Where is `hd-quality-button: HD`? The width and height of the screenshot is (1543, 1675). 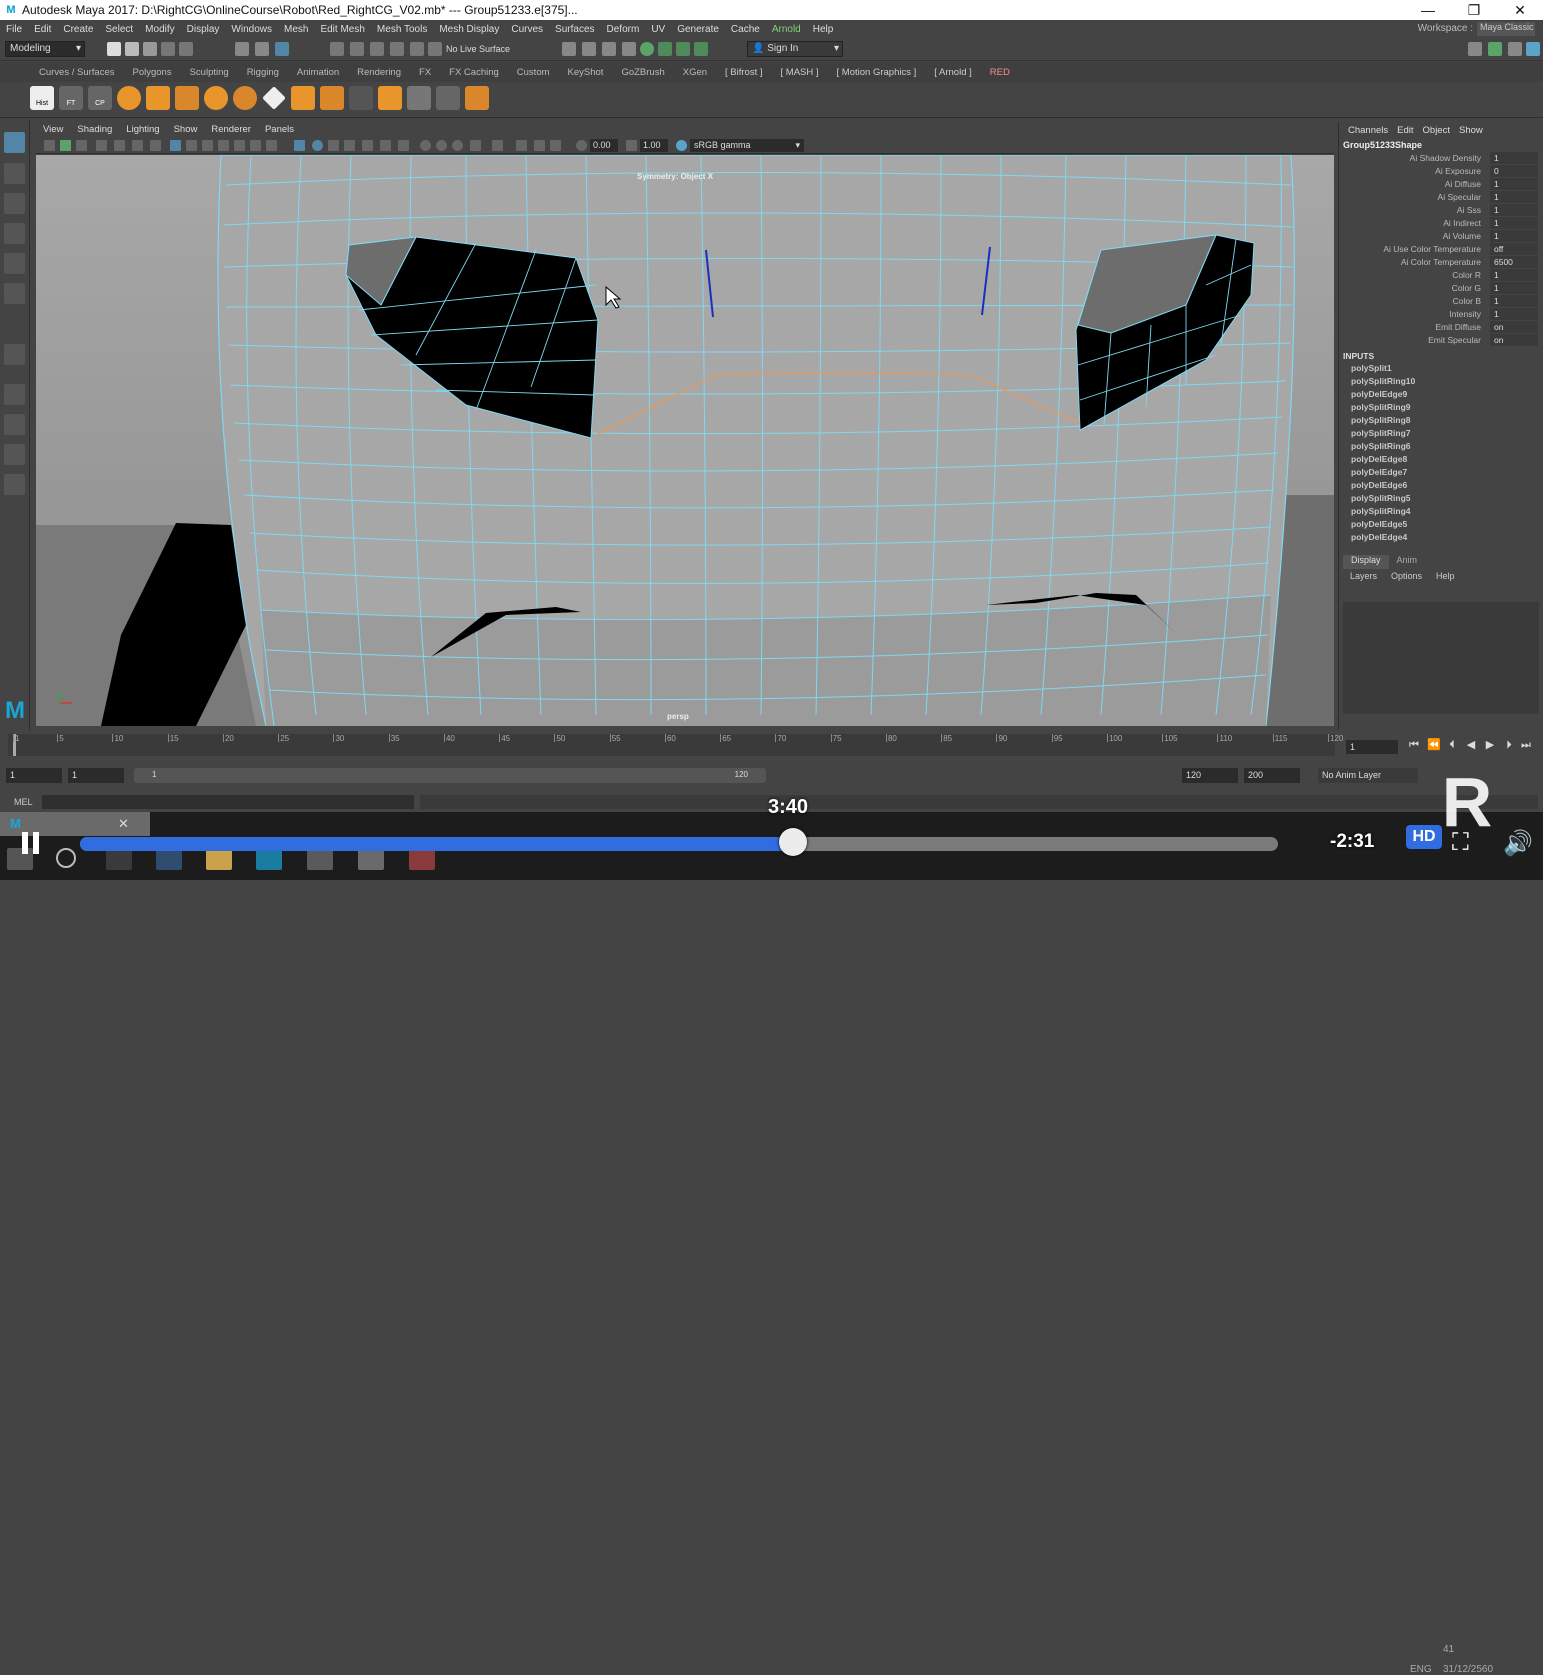 hd-quality-button: HD is located at coordinates (1424, 837).